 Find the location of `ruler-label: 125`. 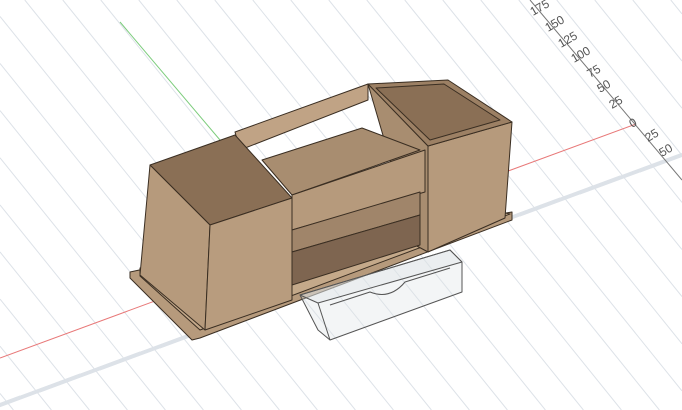

ruler-label: 125 is located at coordinates (568, 39).